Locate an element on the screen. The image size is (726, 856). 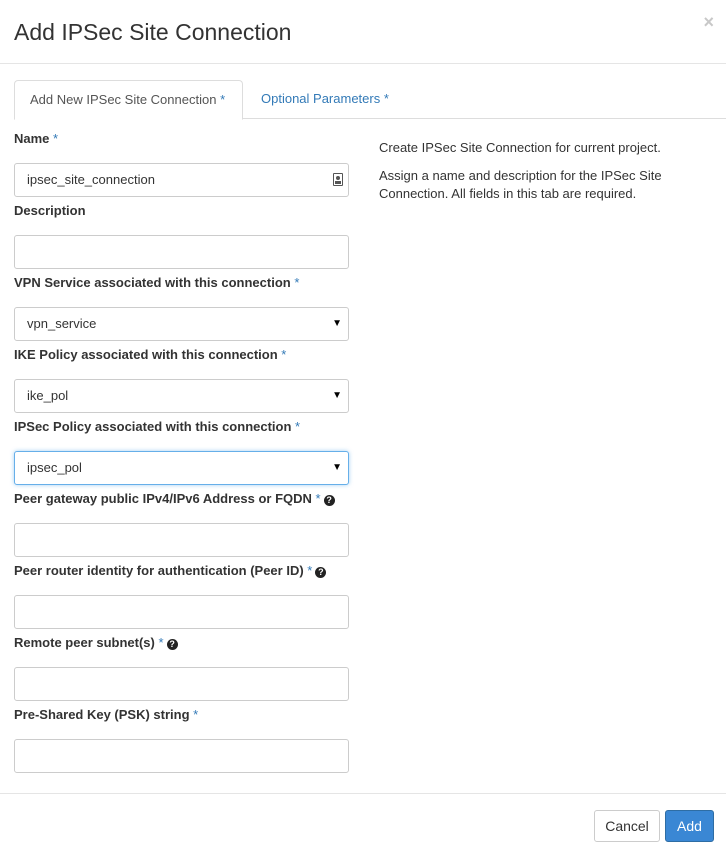
ike-policy-select: ike_pol ▼ is located at coordinates (181, 396).